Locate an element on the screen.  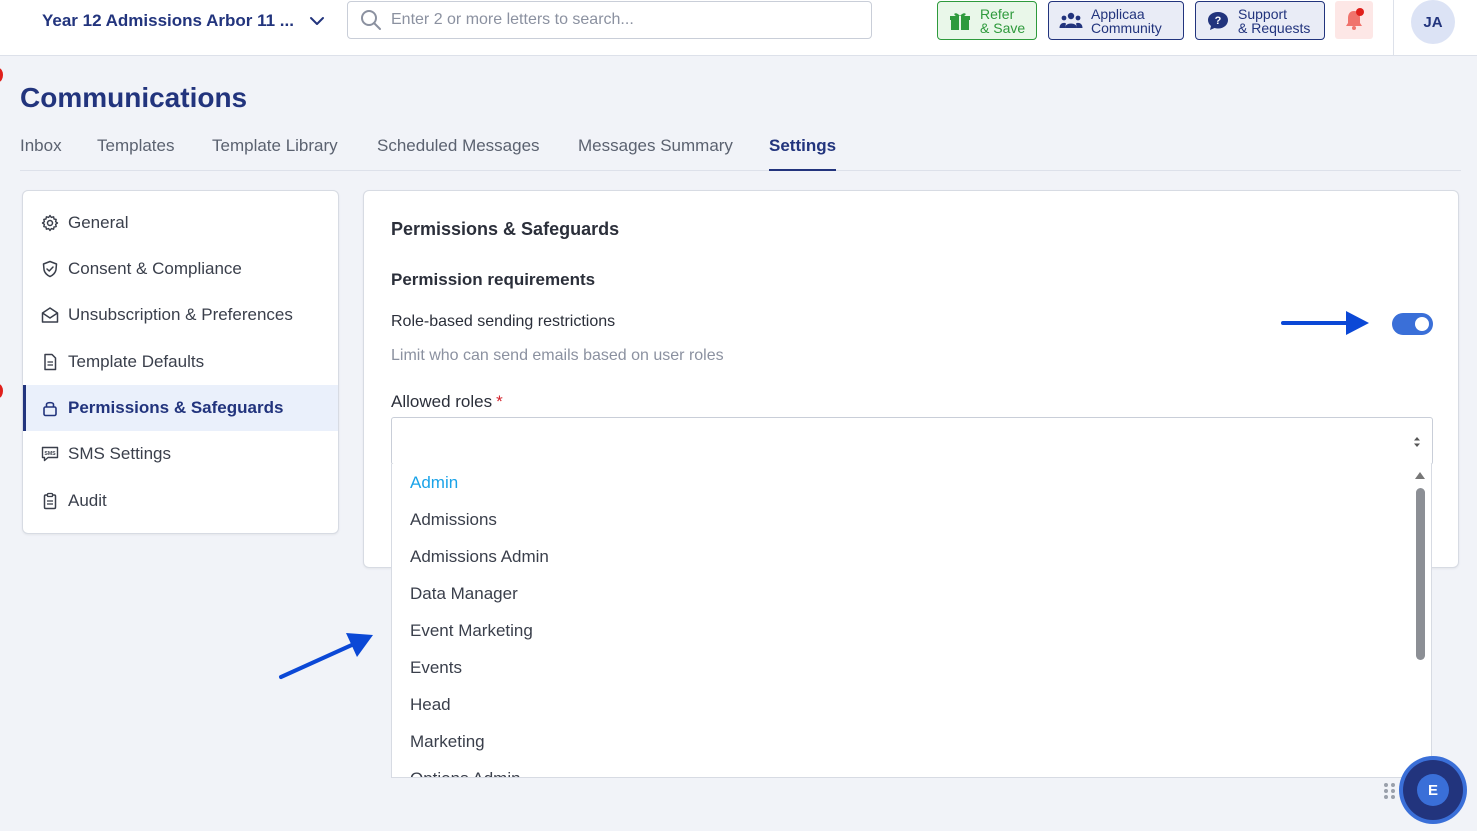
tab-template-library: Template Library is located at coordinates (275, 153).